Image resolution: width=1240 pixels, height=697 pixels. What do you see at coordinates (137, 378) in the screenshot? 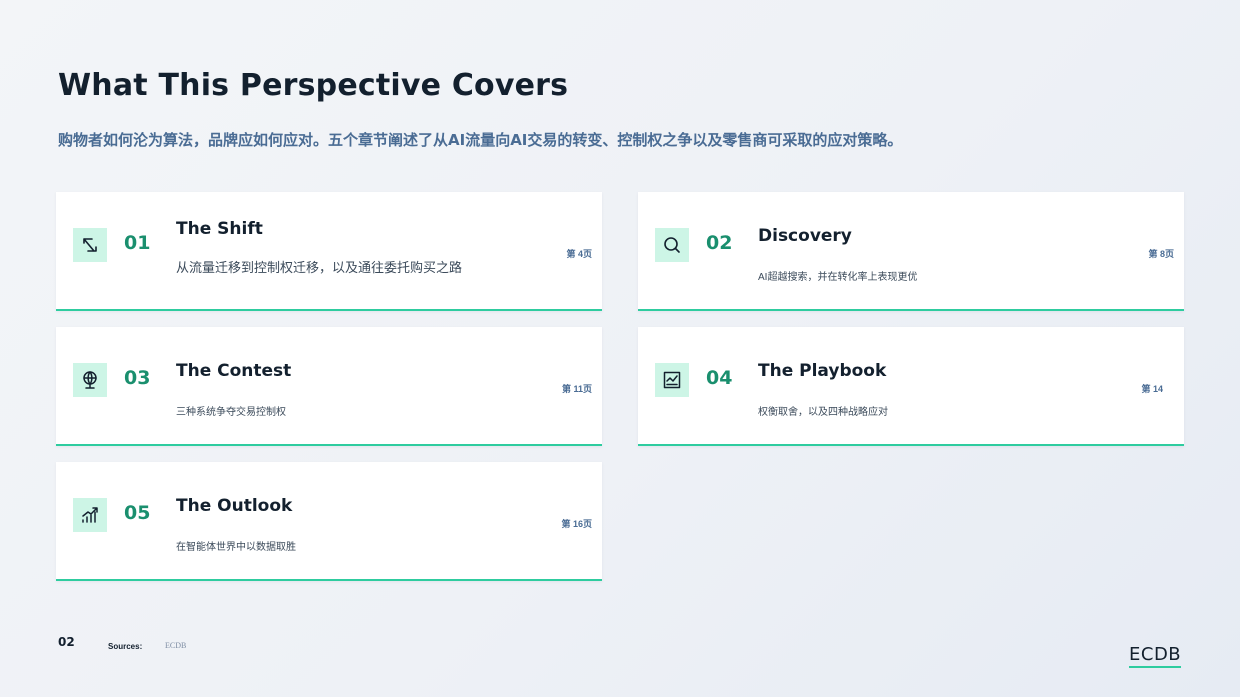
I see `section-number: 03` at bounding box center [137, 378].